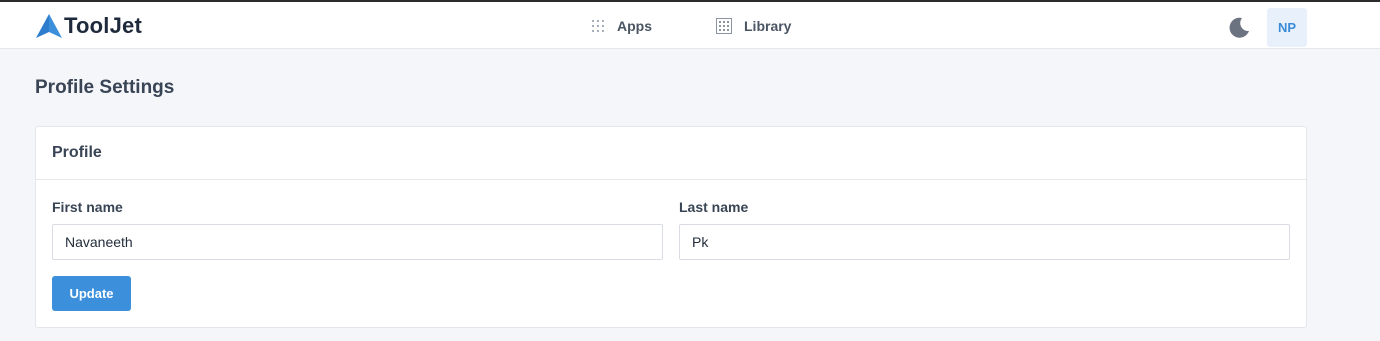  Describe the element at coordinates (77, 152) in the screenshot. I see `profile-card-title: Profile` at that location.